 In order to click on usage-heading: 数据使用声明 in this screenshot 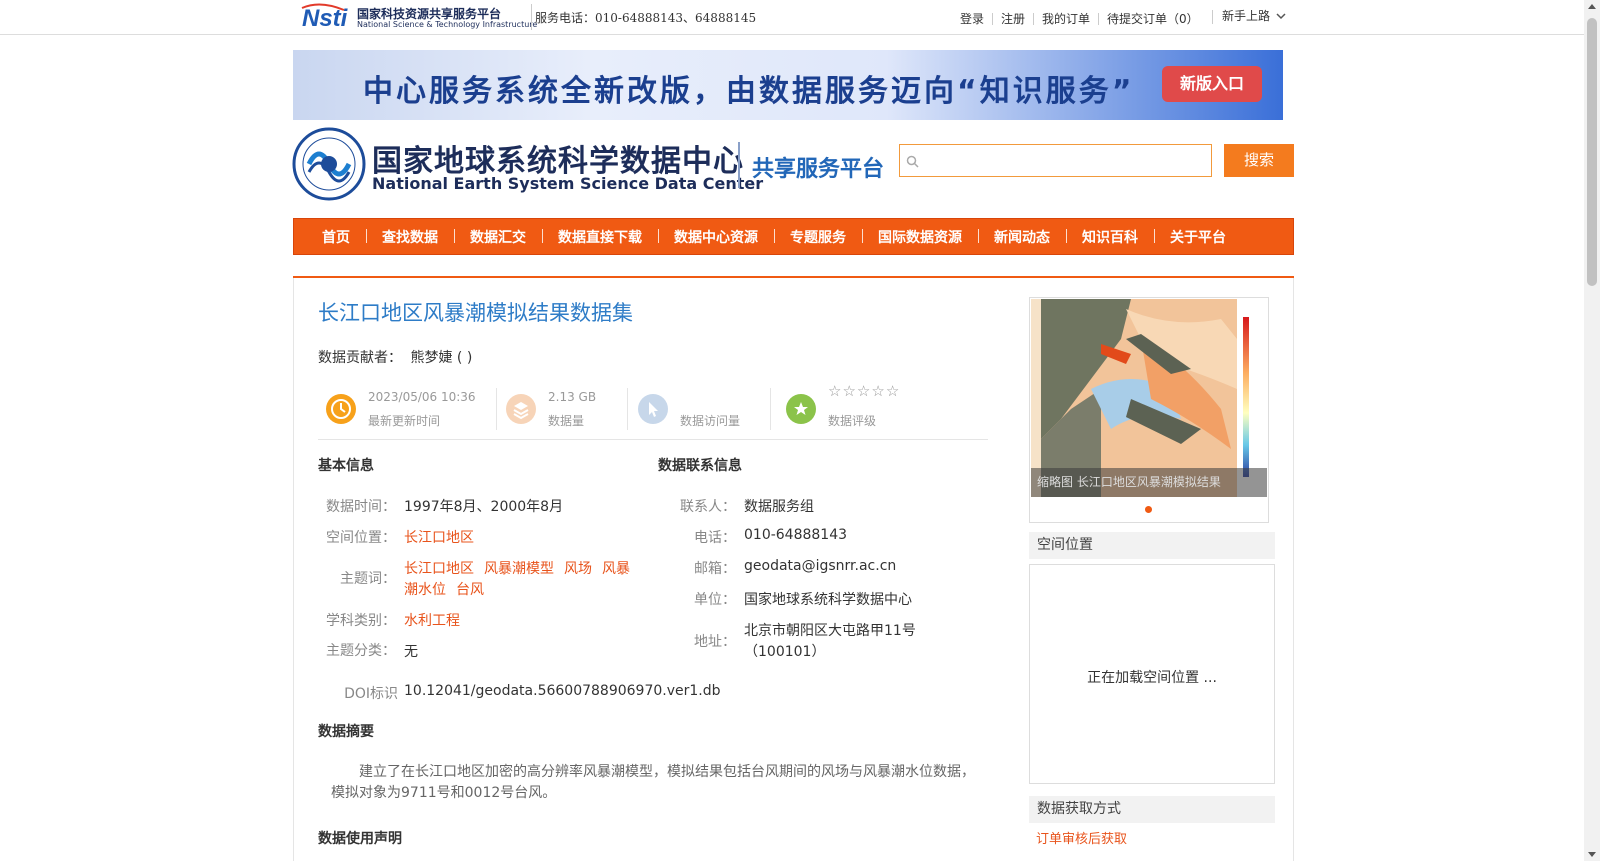, I will do `click(360, 839)`.